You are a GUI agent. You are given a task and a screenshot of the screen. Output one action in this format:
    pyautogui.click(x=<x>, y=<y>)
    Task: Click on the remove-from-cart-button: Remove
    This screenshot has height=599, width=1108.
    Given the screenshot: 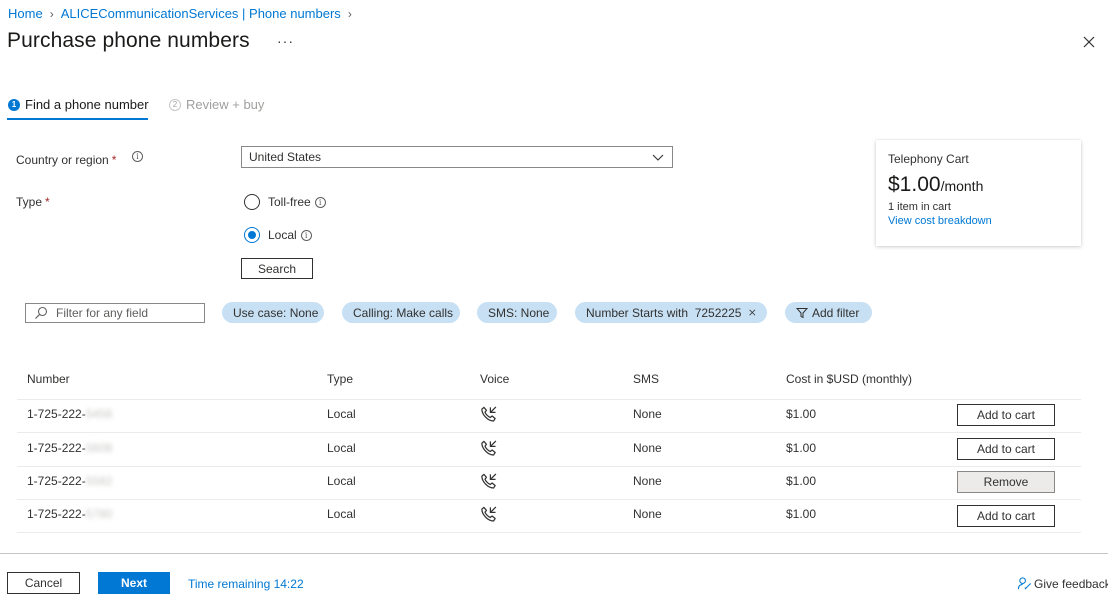 What is the action you would take?
    pyautogui.click(x=1006, y=482)
    